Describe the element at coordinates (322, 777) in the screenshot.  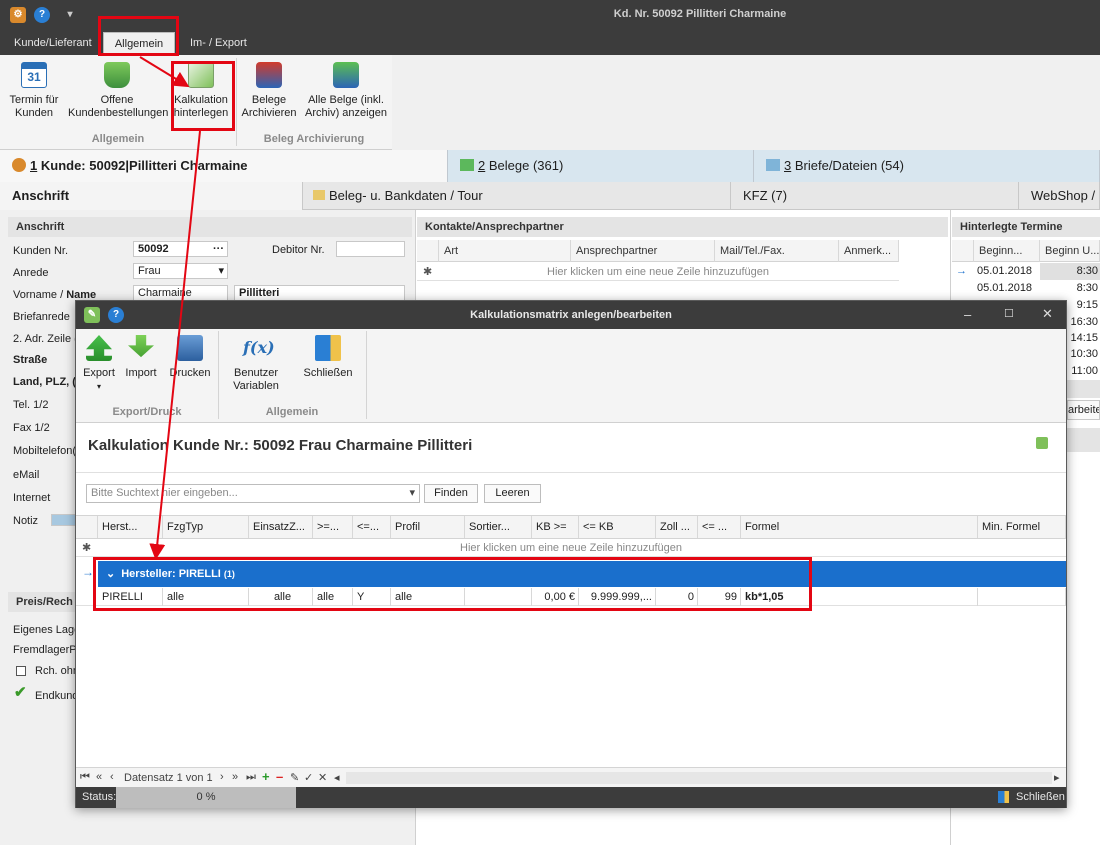
I see `cancel-icon: ✕` at that location.